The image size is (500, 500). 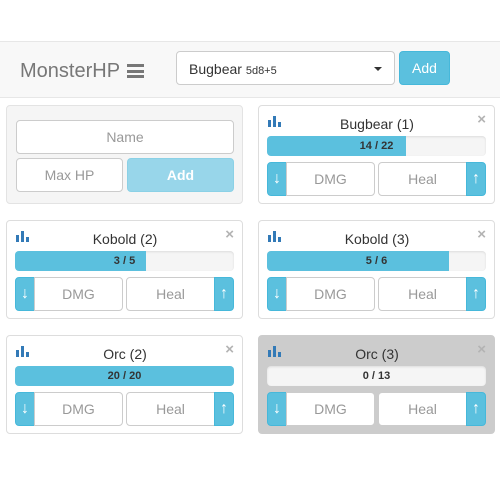 I want to click on app-title: MonsterHP, so click(x=70, y=71).